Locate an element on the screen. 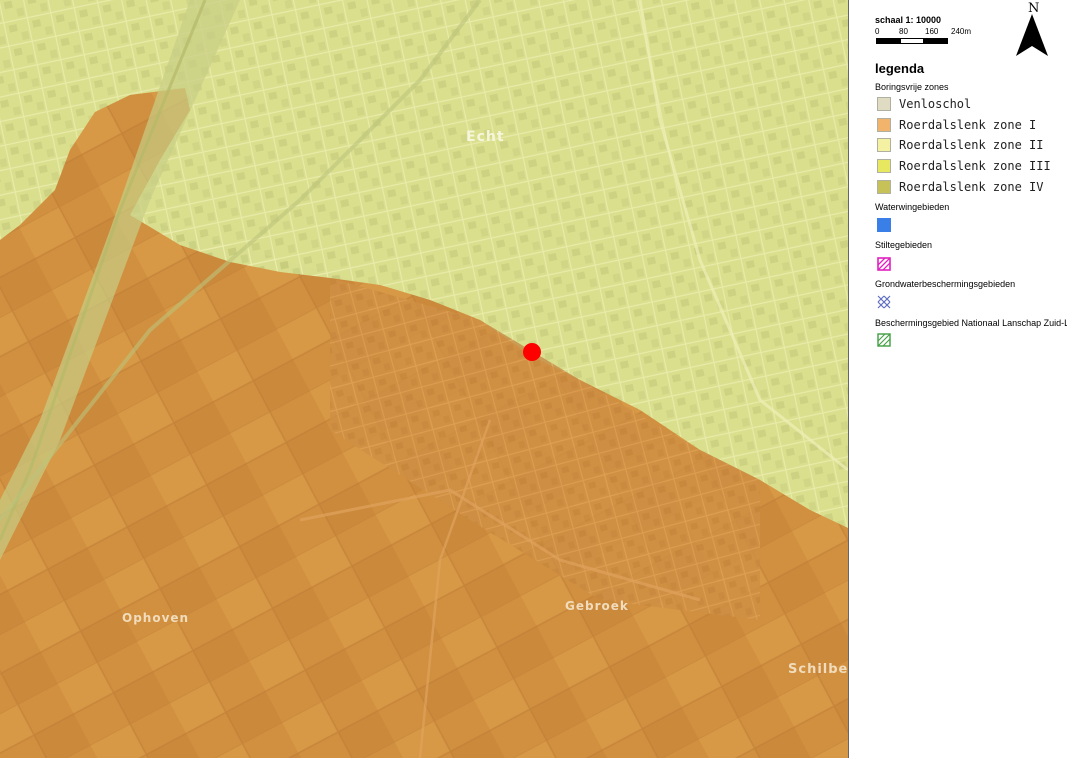  scale-tick: 0 is located at coordinates (877, 31).